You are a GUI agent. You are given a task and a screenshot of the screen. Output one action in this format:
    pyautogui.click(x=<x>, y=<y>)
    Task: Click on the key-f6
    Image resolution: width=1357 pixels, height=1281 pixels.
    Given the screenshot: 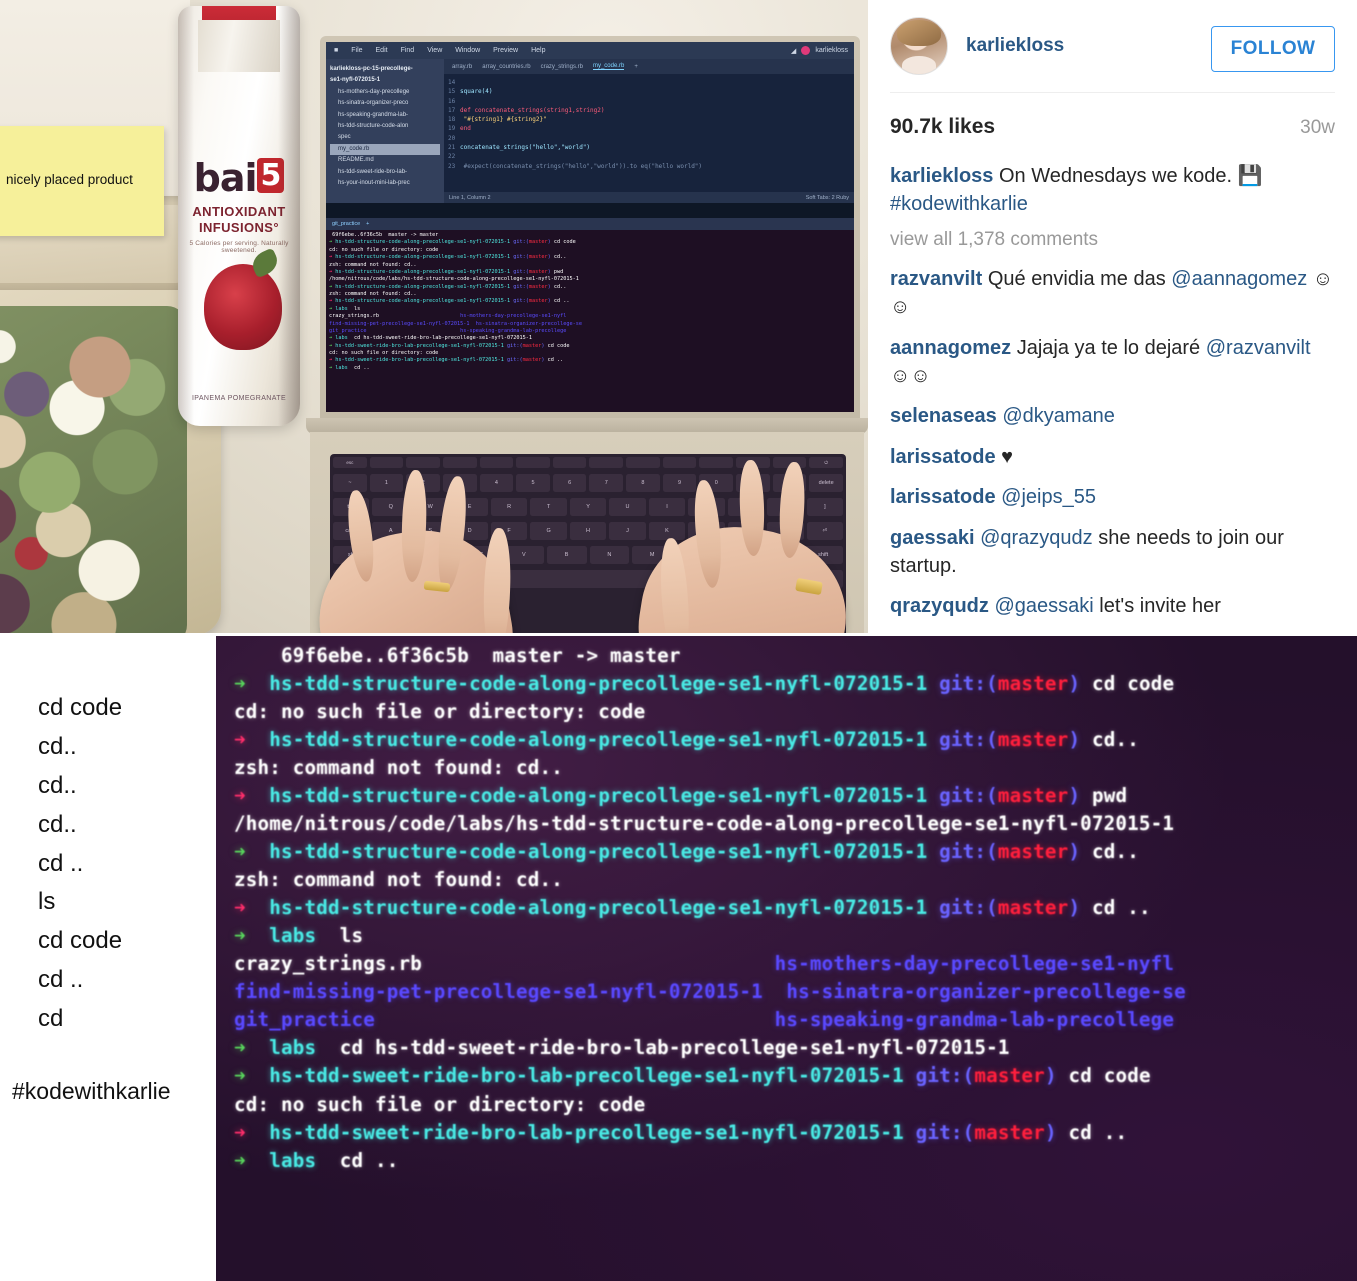 What is the action you would take?
    pyautogui.click(x=569, y=462)
    